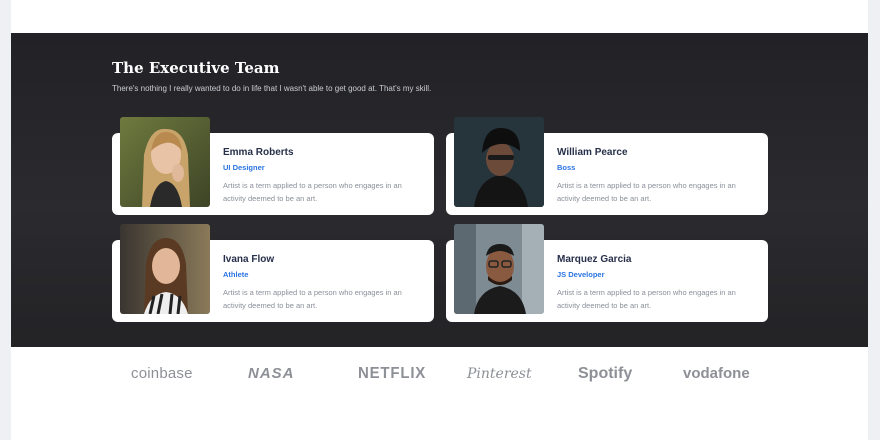  Describe the element at coordinates (581, 274) in the screenshot. I see `member-role: JS Developer` at that location.